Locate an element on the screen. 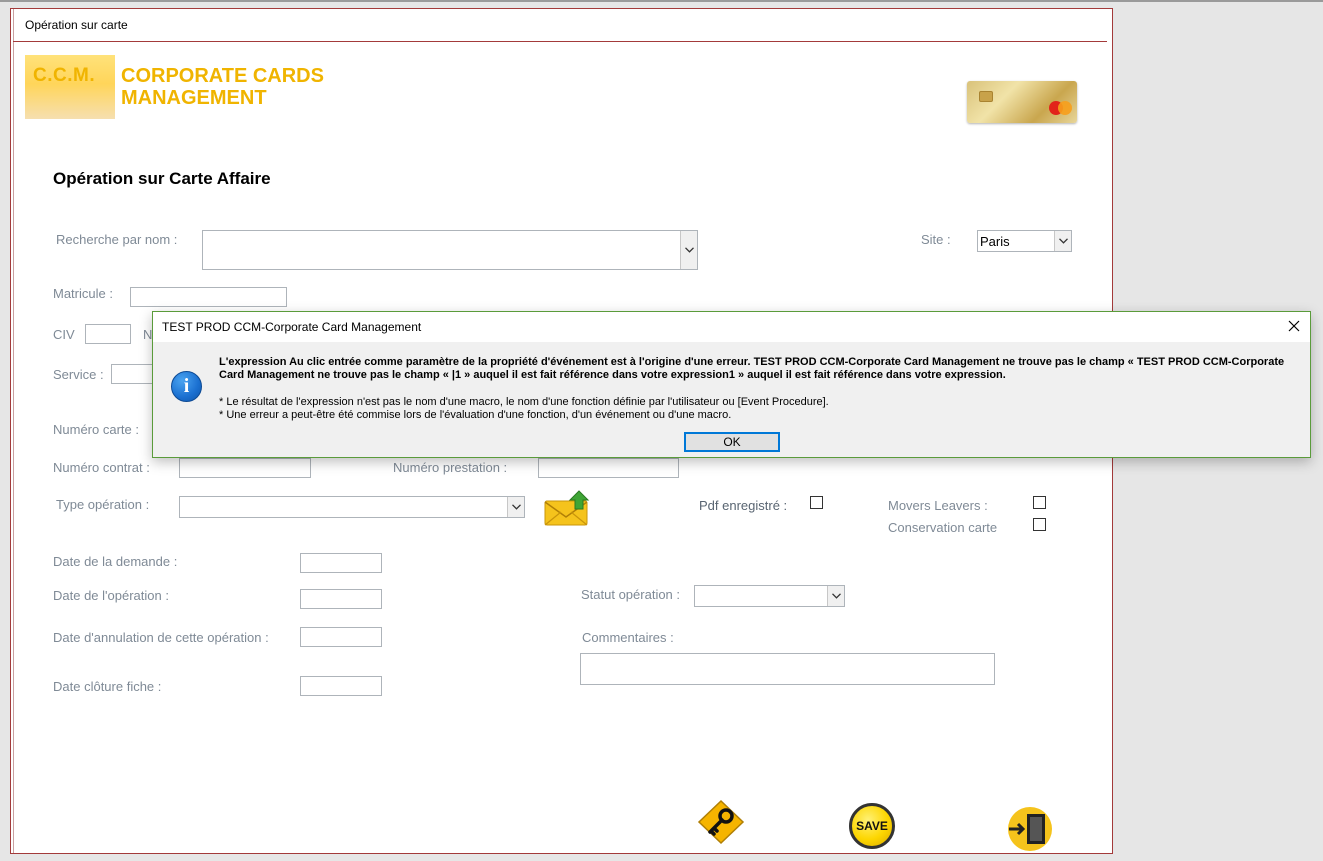  dialog-titlebar: TEST PROD CCM-Corporate Card Management is located at coordinates (731, 327).